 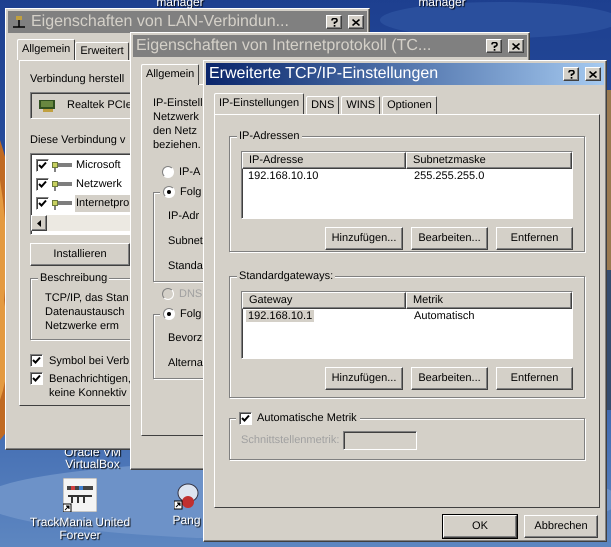 I want to click on window-title: Erweiterte TCP/IP-Einstellungen, so click(x=324, y=74).